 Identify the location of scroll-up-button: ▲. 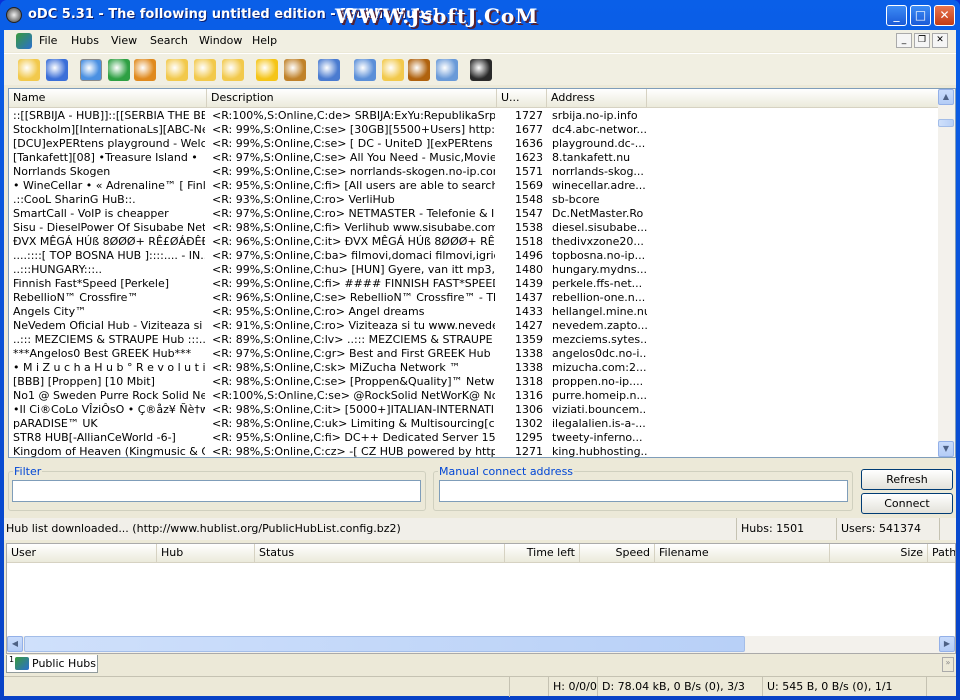
(946, 97).